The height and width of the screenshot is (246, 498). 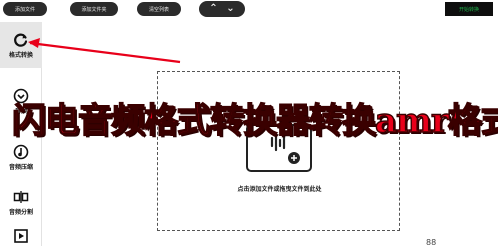 What do you see at coordinates (21, 151) in the screenshot?
I see `compress-icon` at bounding box center [21, 151].